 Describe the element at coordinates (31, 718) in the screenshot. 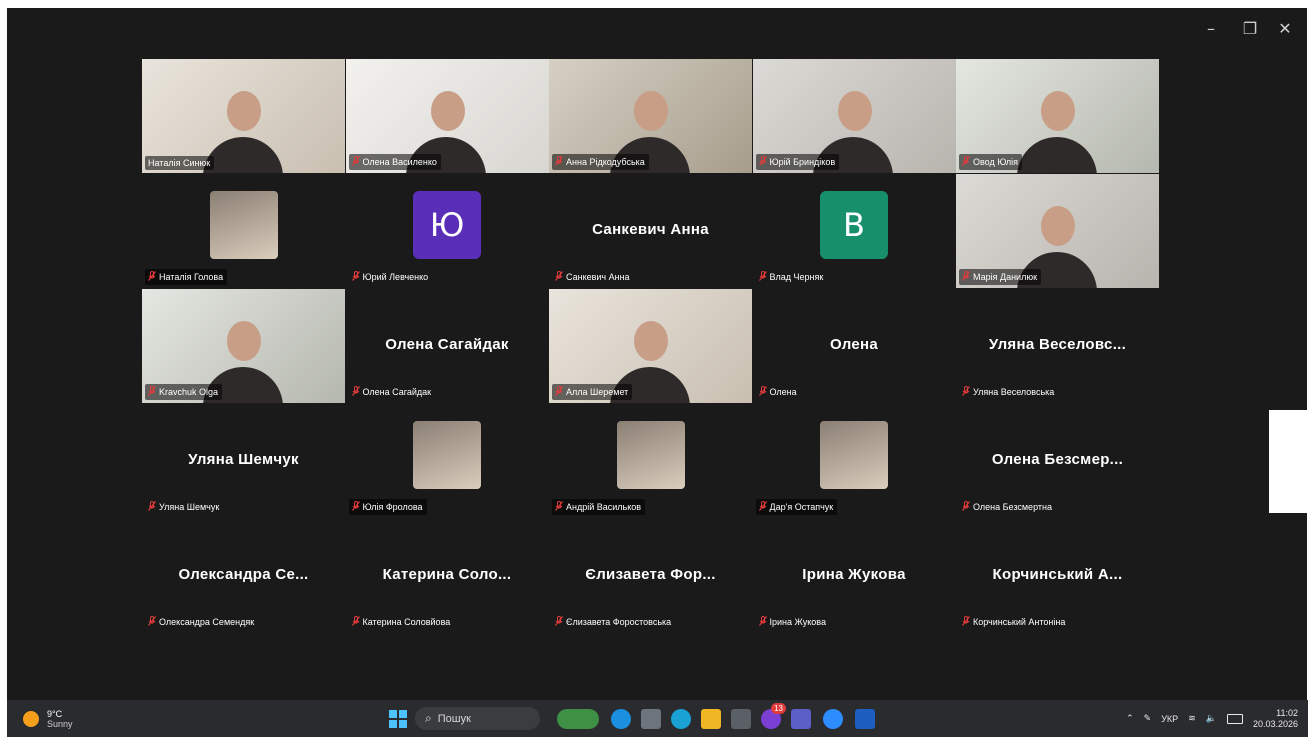

I see `sun-icon` at that location.